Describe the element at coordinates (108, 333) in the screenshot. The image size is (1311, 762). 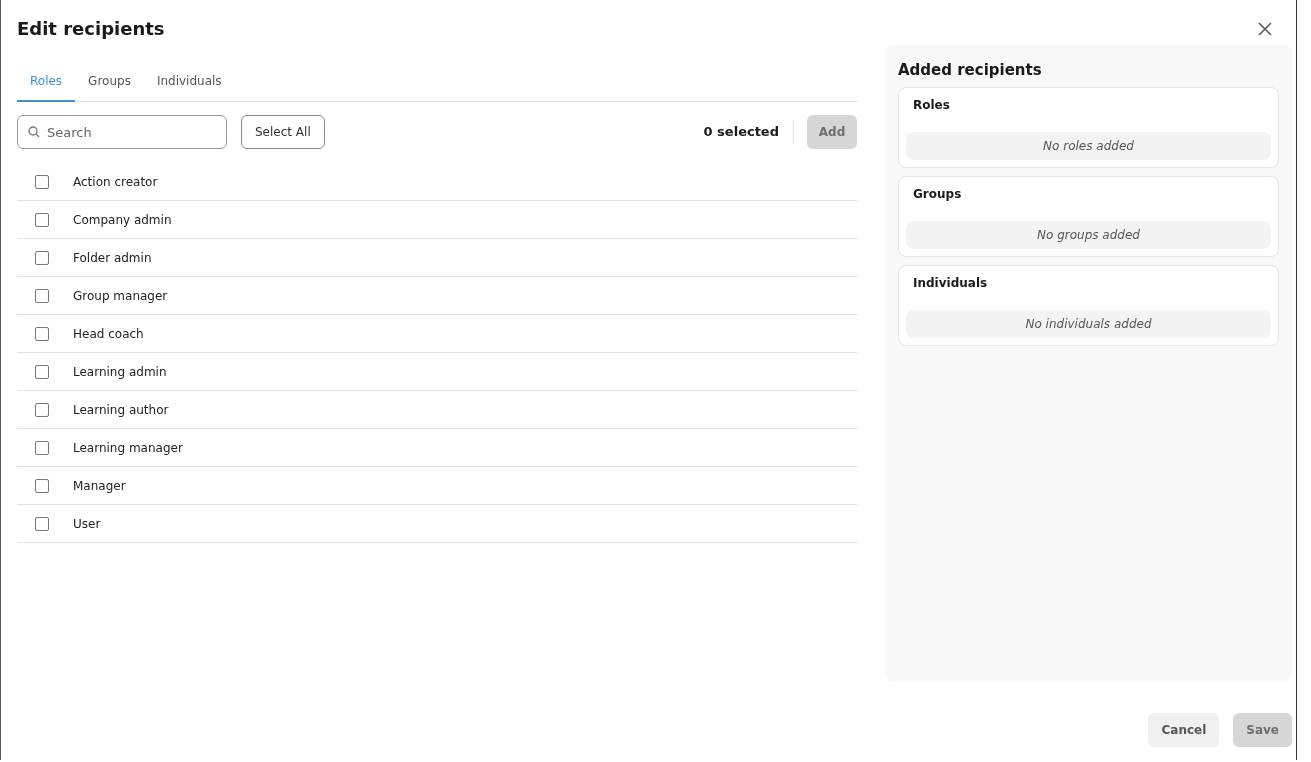
I see `role-label: Head coach` at that location.